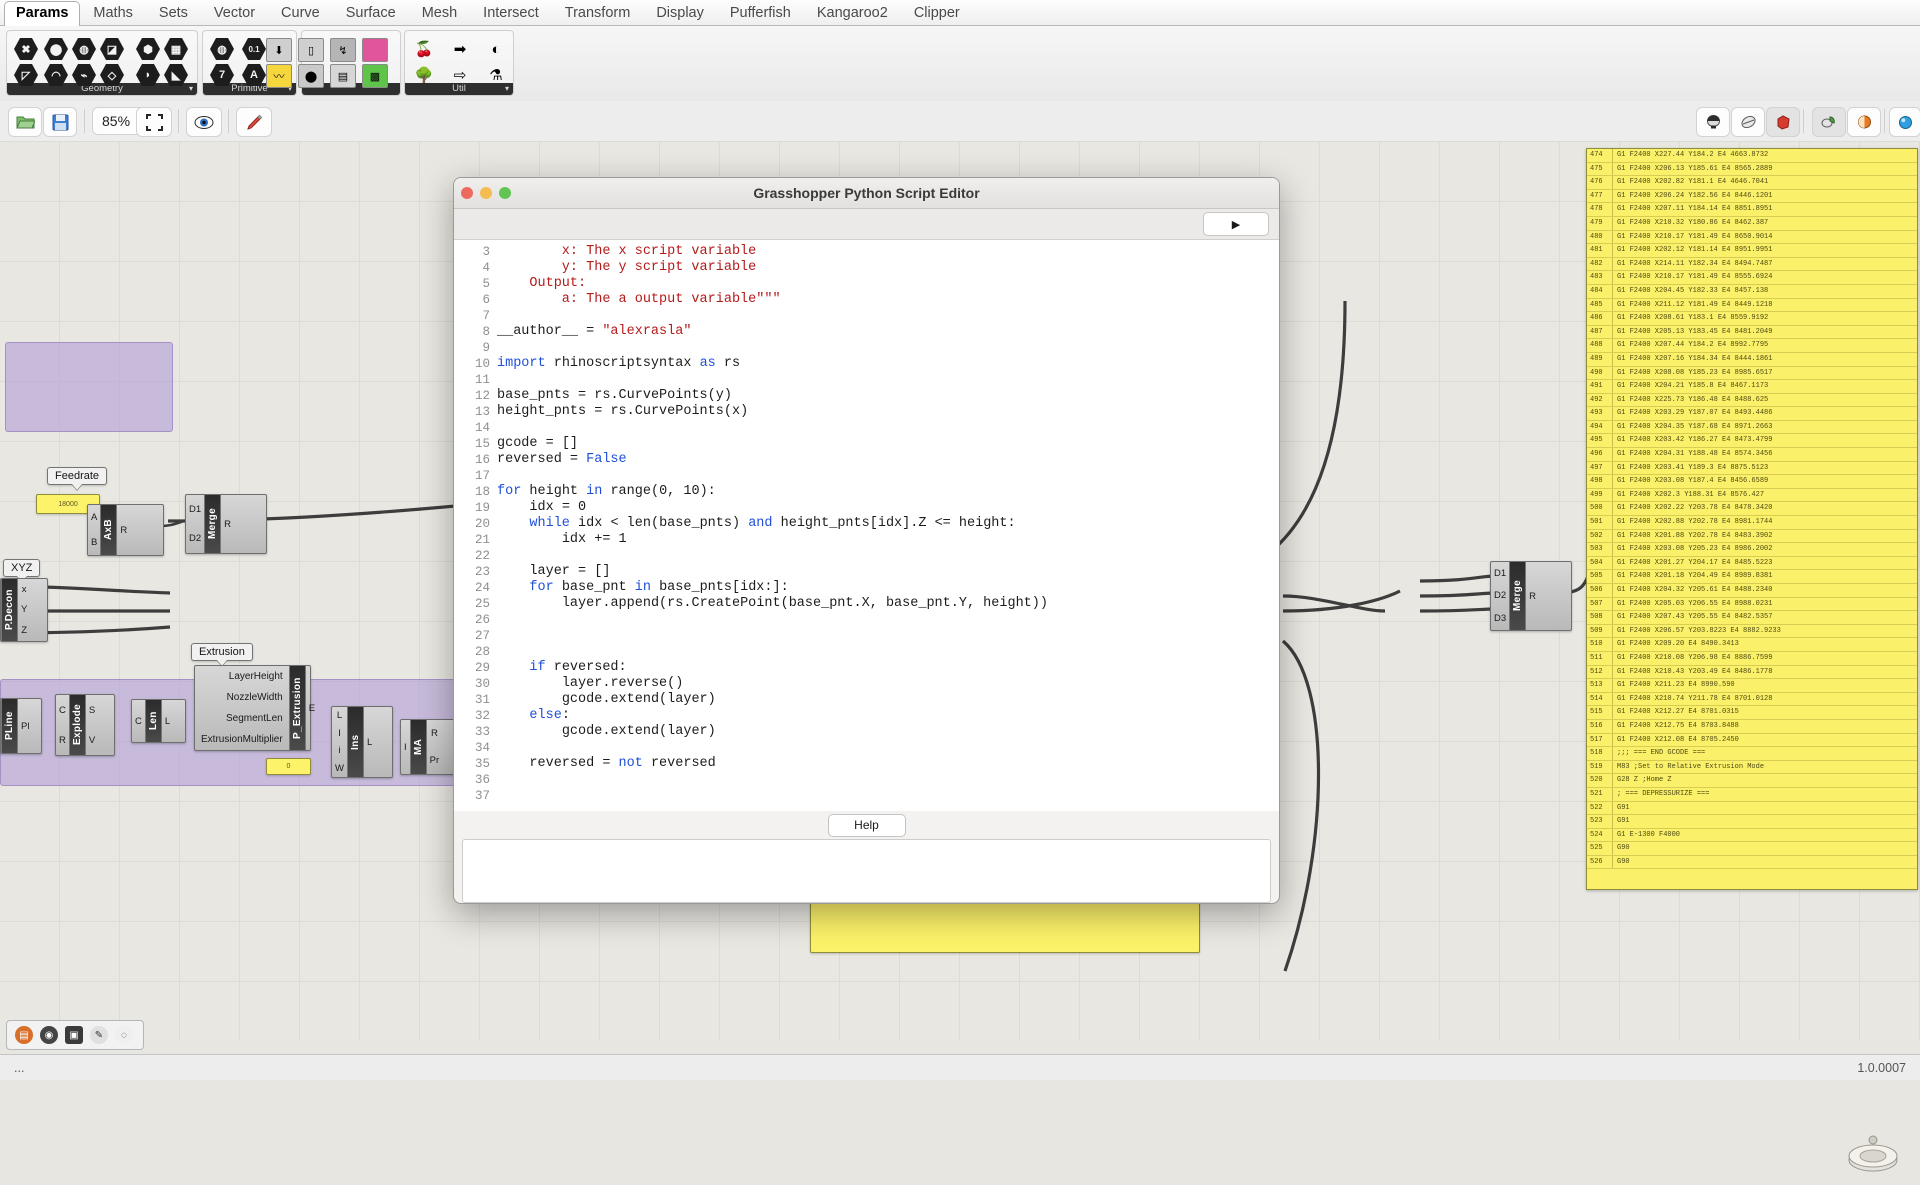 Image resolution: width=1920 pixels, height=1185 pixels. What do you see at coordinates (1752, 427) in the screenshot?
I see `gcode-line: 494 G1 F2400 X204.35 Y187.68 E4 8971.2663` at bounding box center [1752, 427].